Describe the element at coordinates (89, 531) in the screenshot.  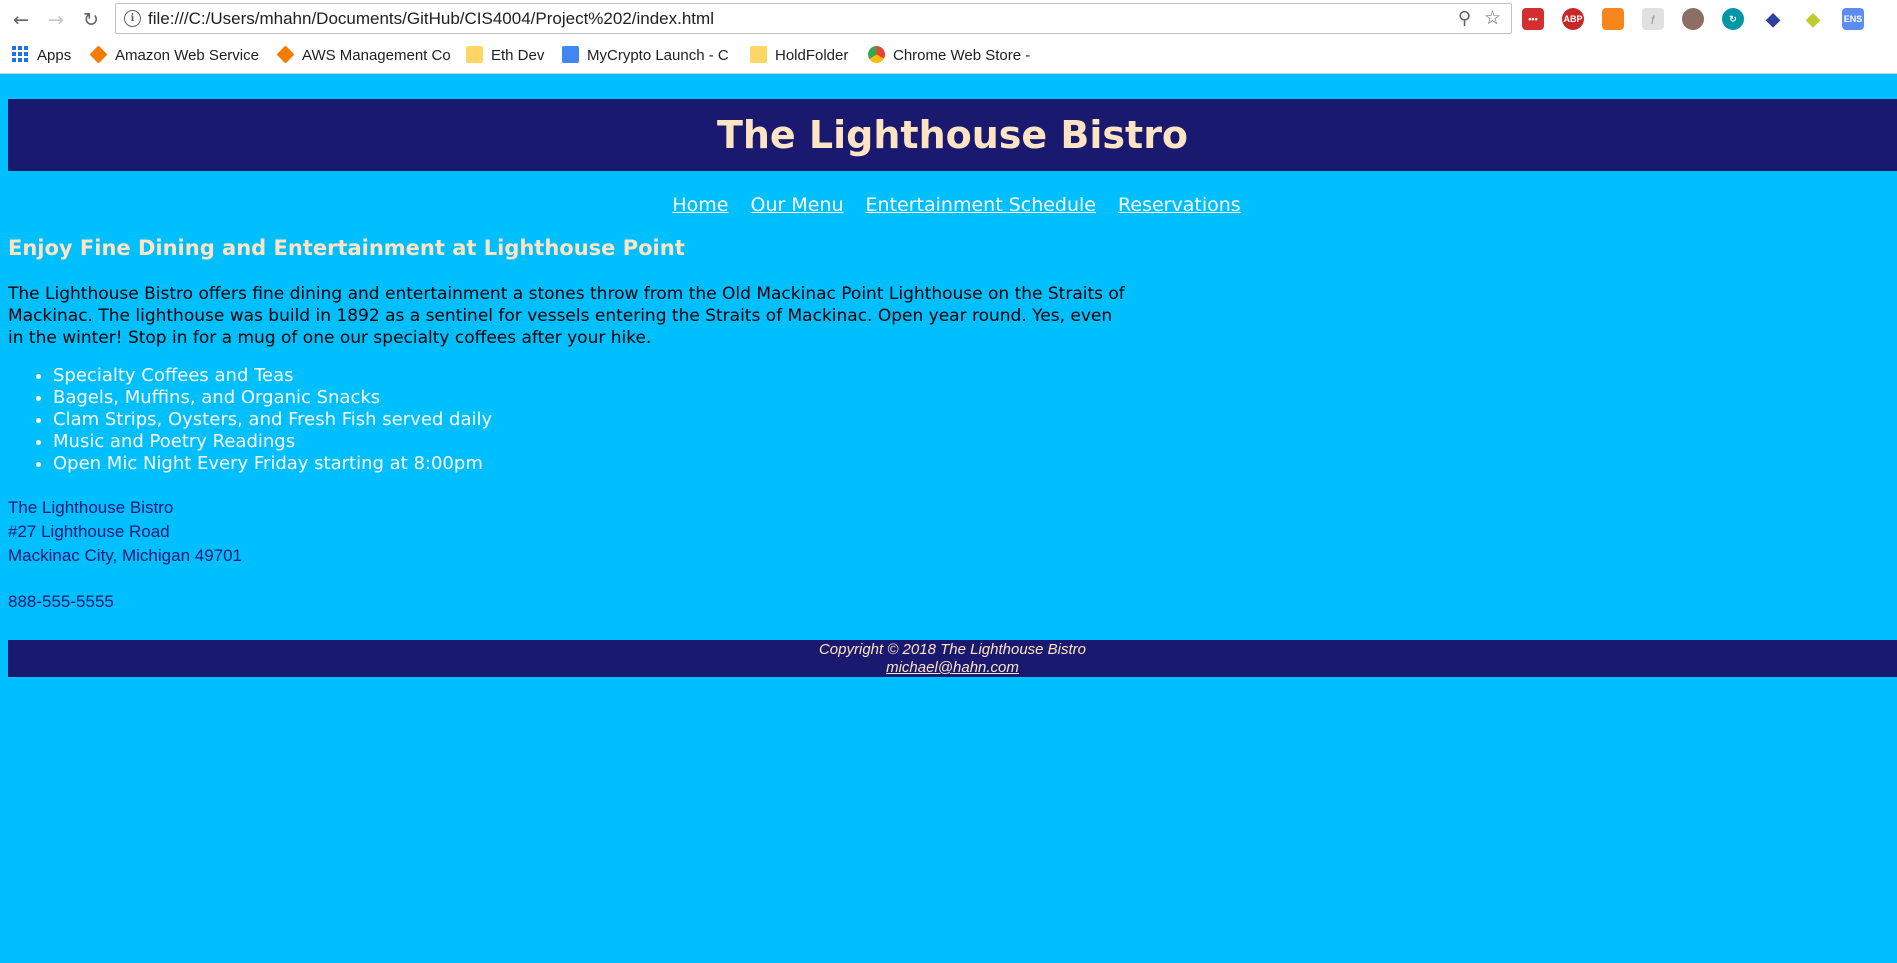
I see `address-street: #27 Lighthouse Road` at that location.